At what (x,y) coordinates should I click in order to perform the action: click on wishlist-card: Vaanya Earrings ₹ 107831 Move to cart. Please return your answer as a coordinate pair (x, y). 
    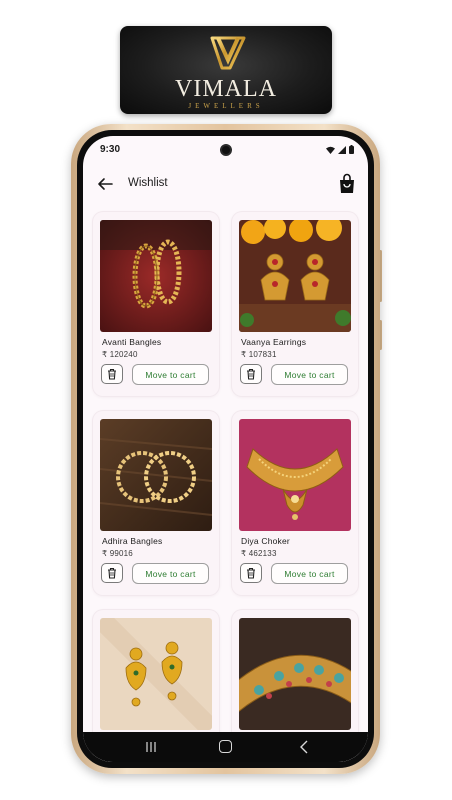
    Looking at the image, I should click on (295, 304).